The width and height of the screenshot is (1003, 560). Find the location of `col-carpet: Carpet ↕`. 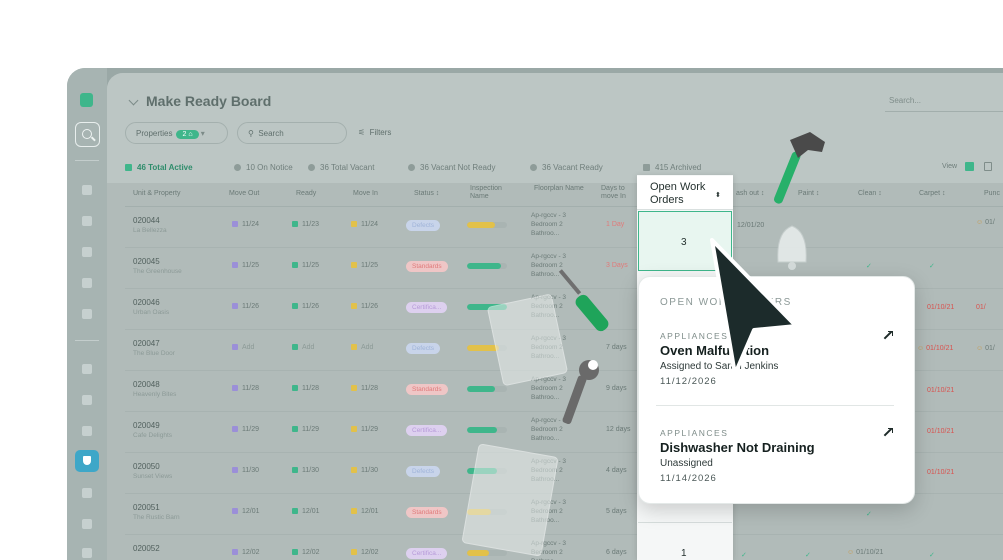

col-carpet: Carpet ↕ is located at coordinates (932, 193).